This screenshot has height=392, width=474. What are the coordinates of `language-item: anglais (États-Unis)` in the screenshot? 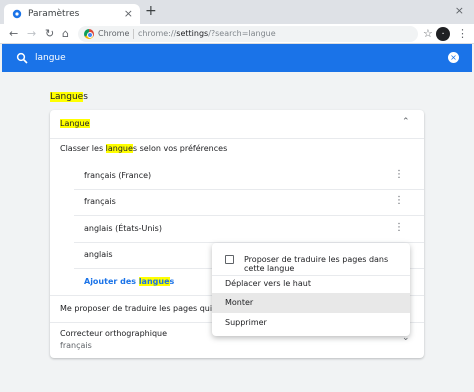 It's located at (123, 228).